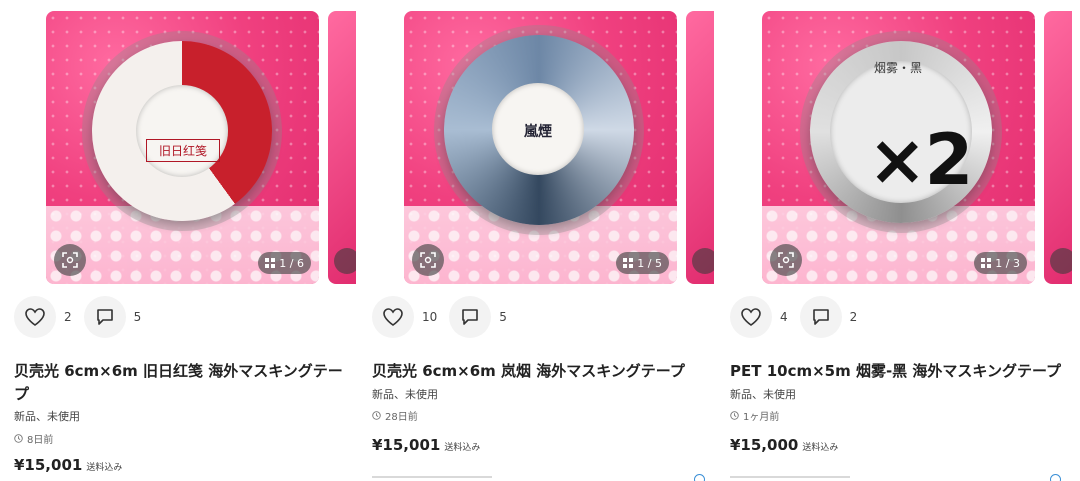 Image resolution: width=1080 pixels, height=481 pixels. Describe the element at coordinates (33, 438) in the screenshot. I see `posted-time: 8日前` at that location.